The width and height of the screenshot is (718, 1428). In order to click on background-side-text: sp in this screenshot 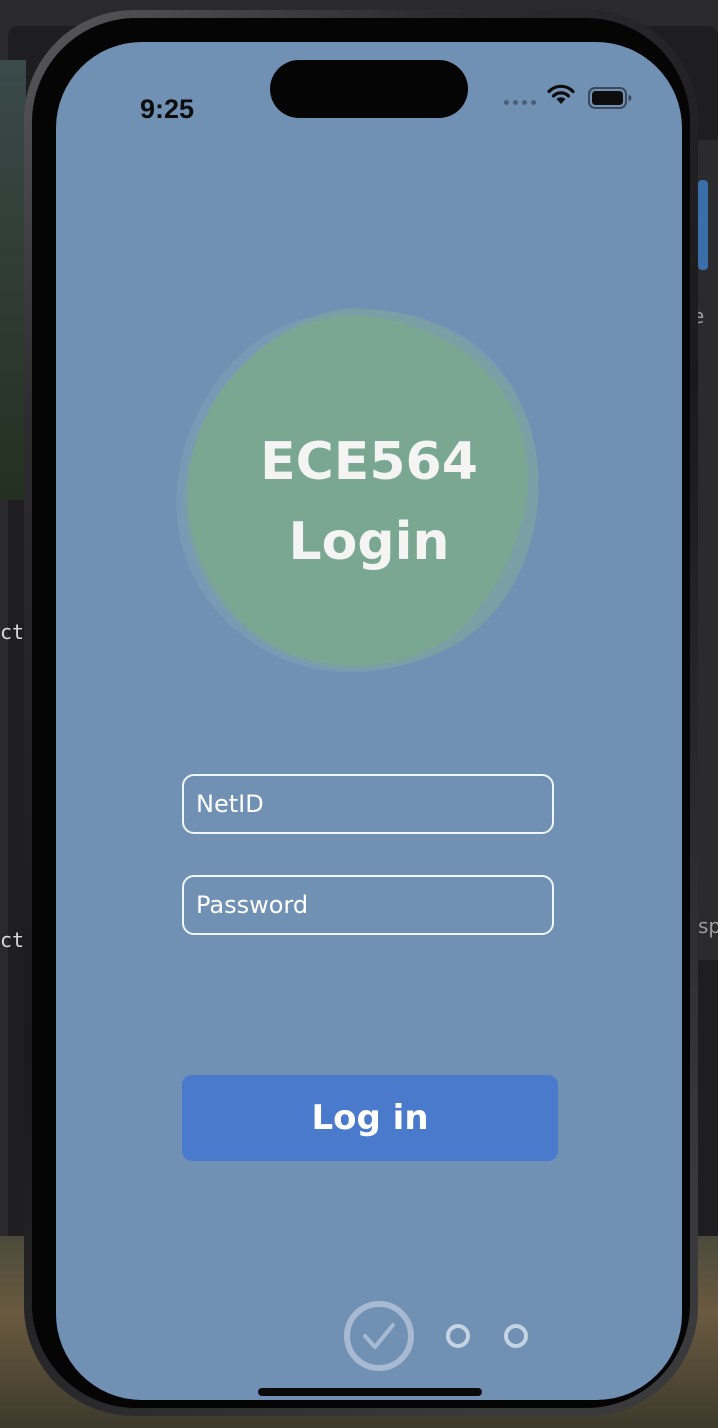, I will do `click(708, 926)`.